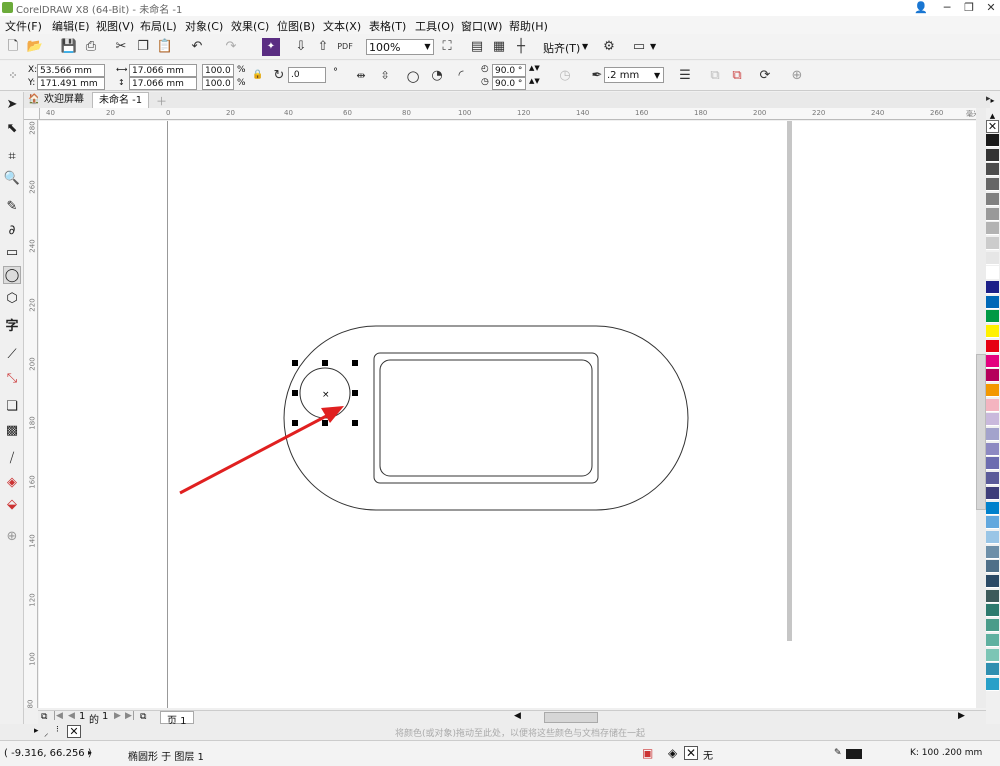 This screenshot has height=766, width=1000. I want to click on shape-tool-icon: ⬉, so click(12, 129).